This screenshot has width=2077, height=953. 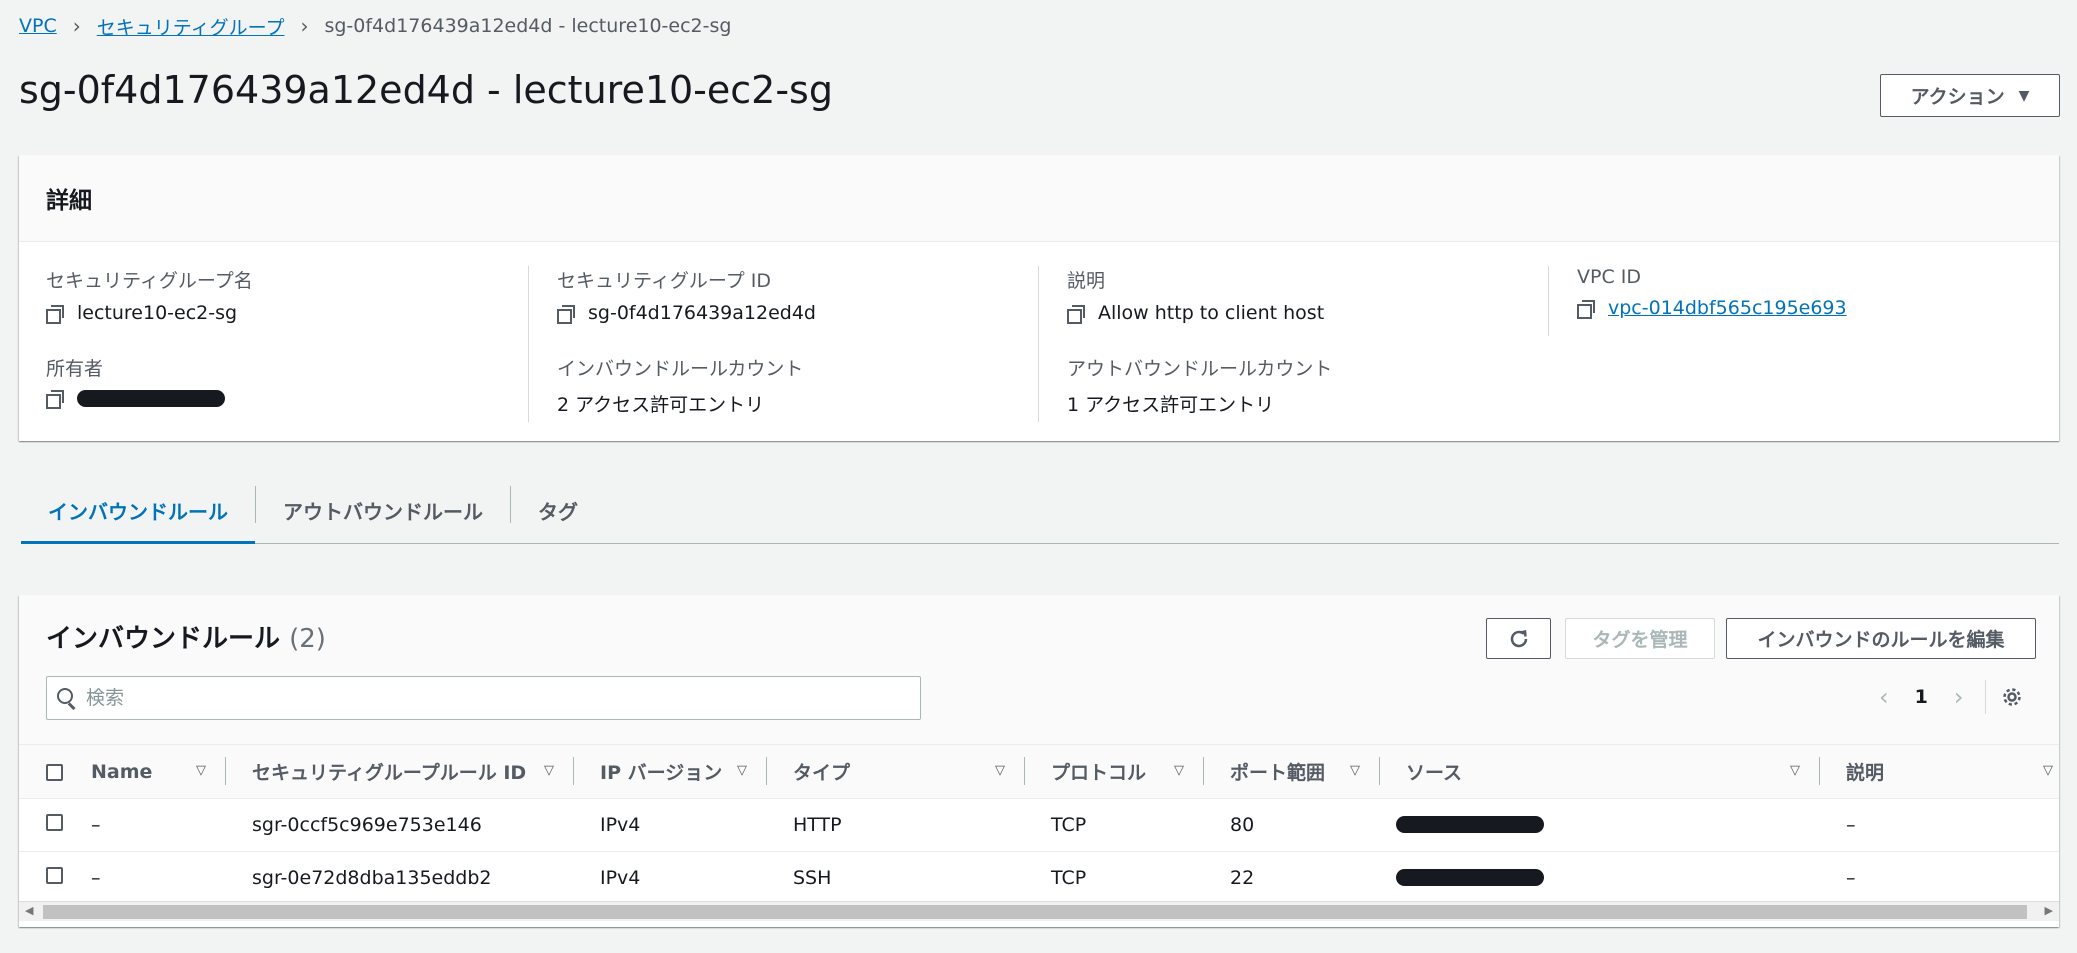 What do you see at coordinates (1881, 638) in the screenshot?
I see `edit-inbound-rules-button: インバウンドのルールを編集` at bounding box center [1881, 638].